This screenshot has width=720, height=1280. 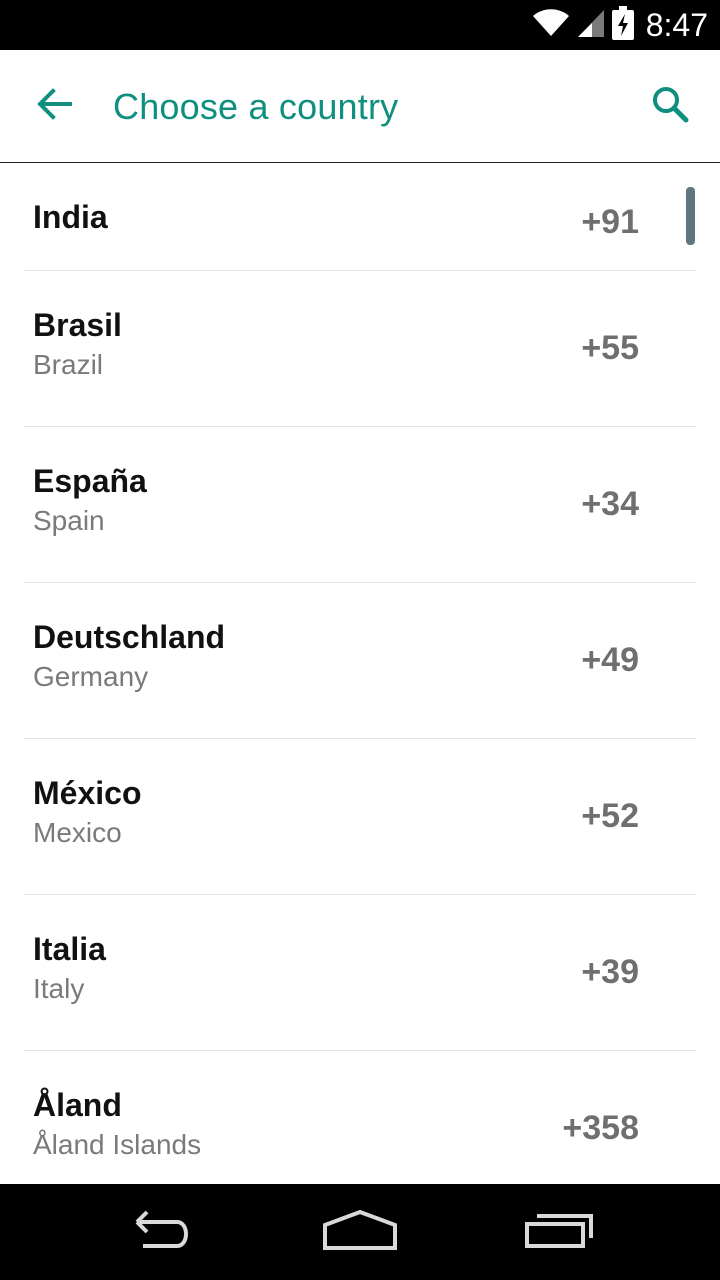 What do you see at coordinates (70, 217) in the screenshot?
I see `country-native-name: India` at bounding box center [70, 217].